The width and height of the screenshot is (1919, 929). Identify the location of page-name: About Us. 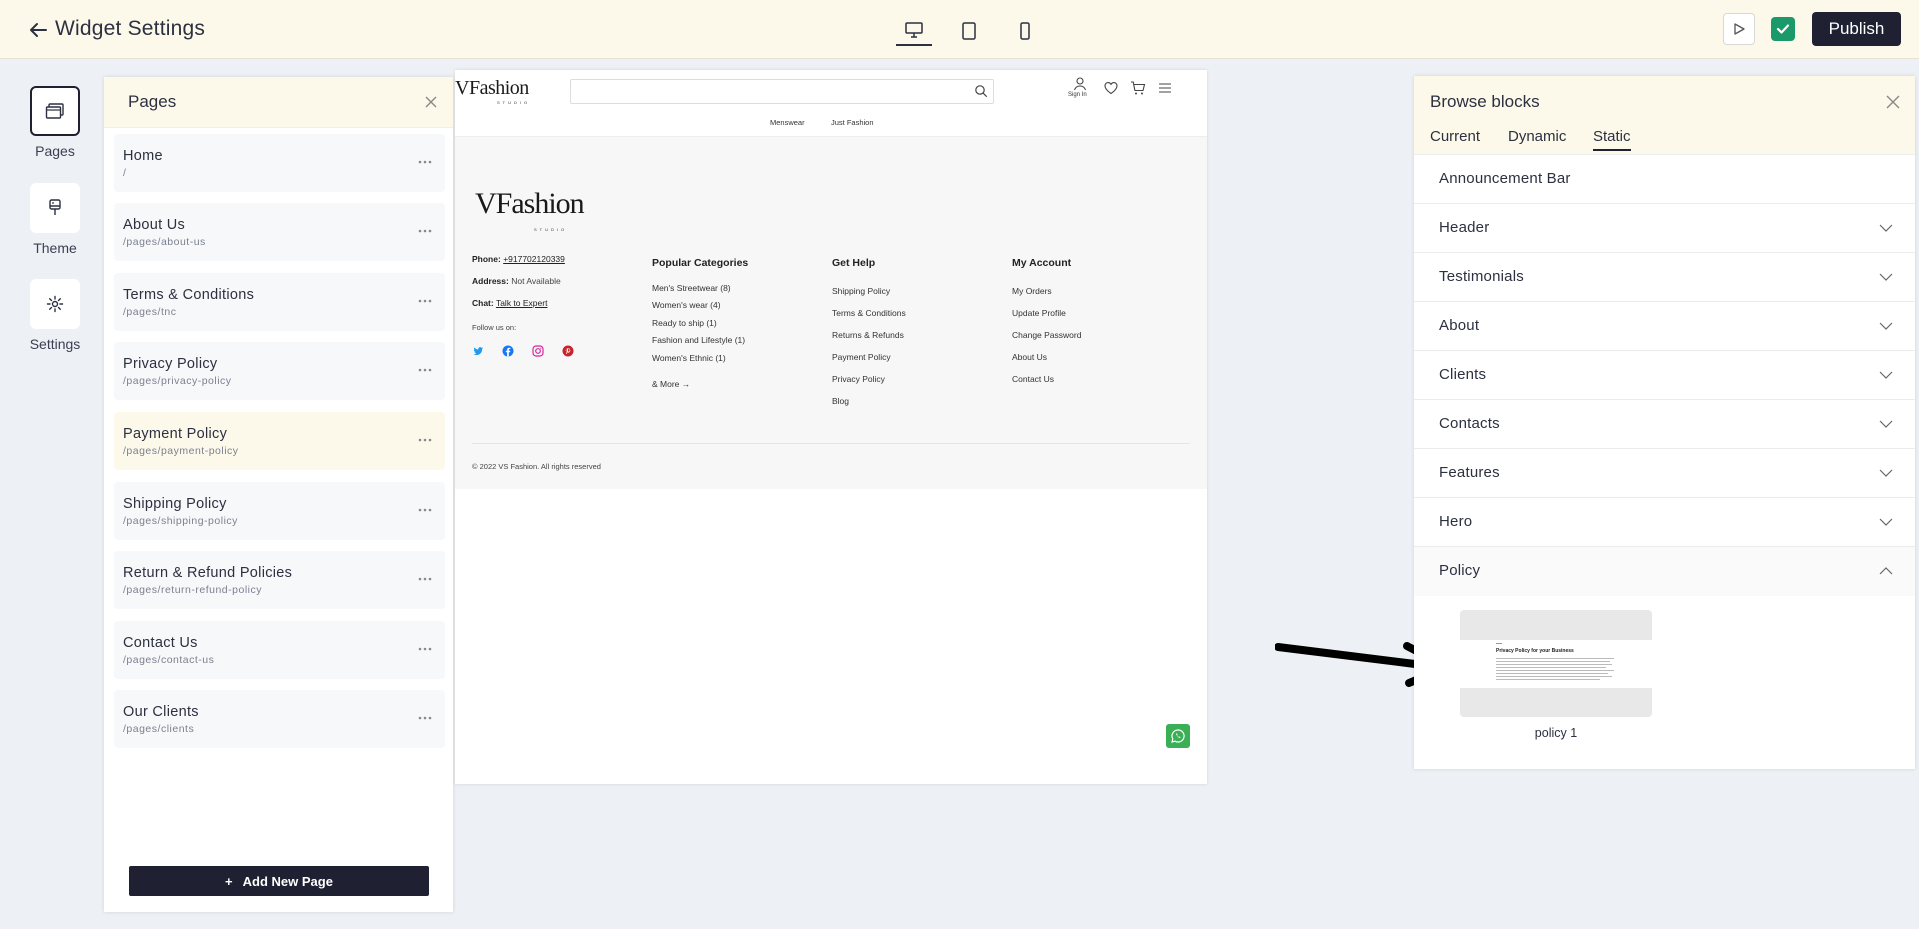
(154, 225).